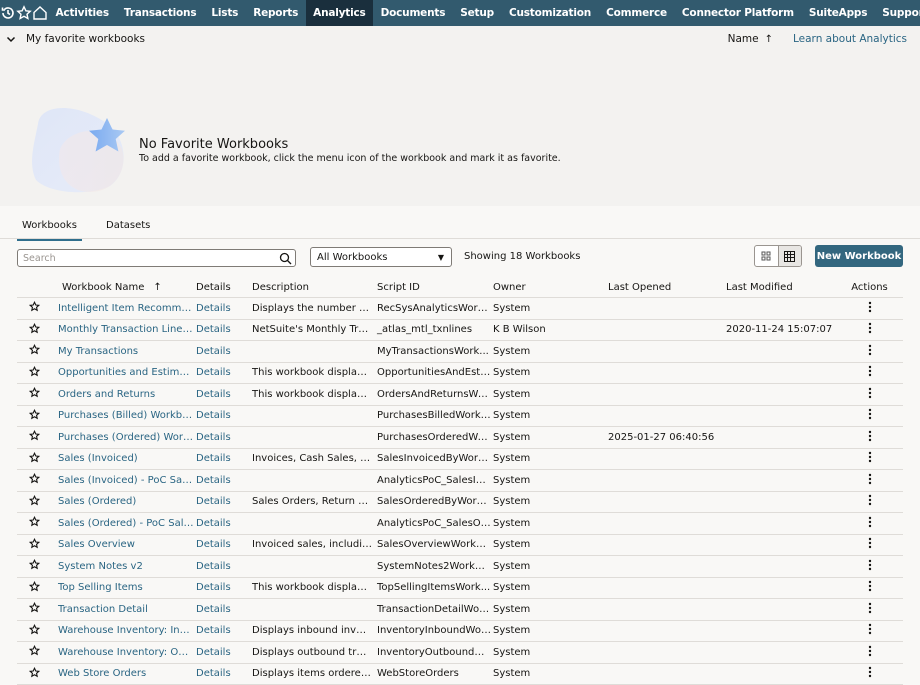 This screenshot has height=685, width=920. I want to click on nav-connector-platform: Connector Platform, so click(737, 13).